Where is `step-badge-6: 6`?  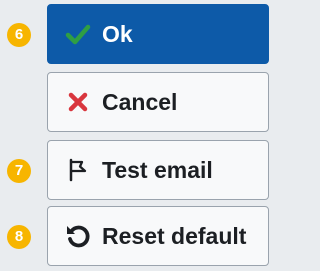
step-badge-6: 6 is located at coordinates (19, 35).